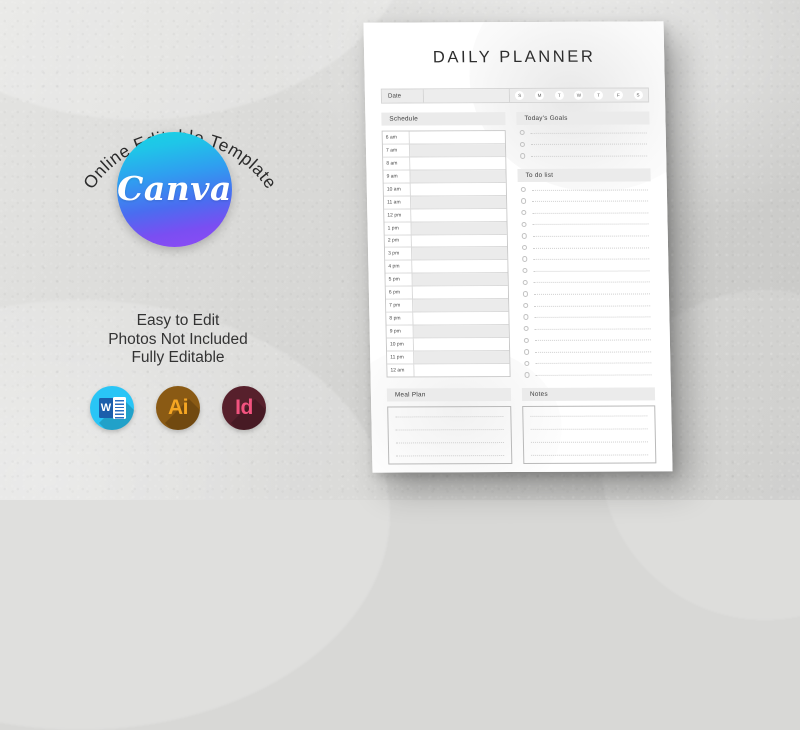 This screenshot has width=800, height=730. Describe the element at coordinates (589, 434) in the screenshot. I see `notes-writing-area` at that location.